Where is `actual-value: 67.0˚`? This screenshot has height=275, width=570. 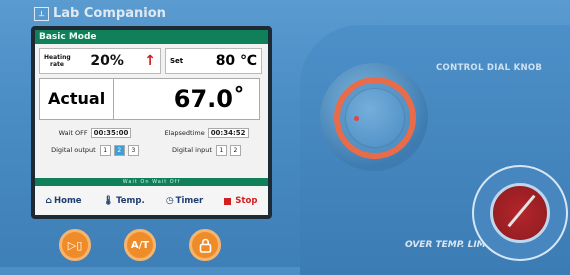
actual-value: 67.0˚ is located at coordinates (209, 99).